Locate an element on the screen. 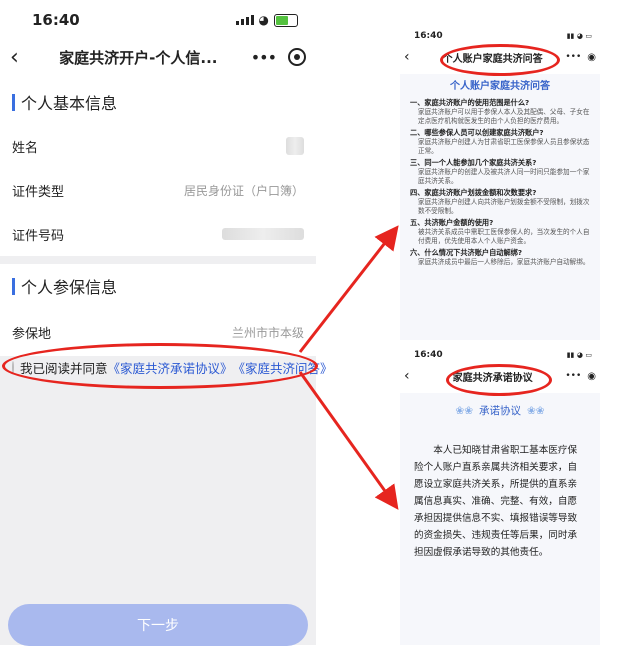 The height and width of the screenshot is (646, 640). annotation-arrows is located at coordinates (348, 367).